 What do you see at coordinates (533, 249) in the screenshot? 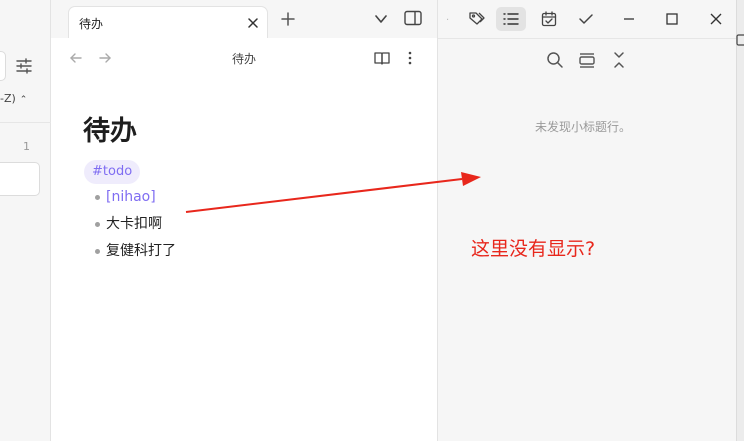
I see `annotation-text: 这里没有显示?` at bounding box center [533, 249].